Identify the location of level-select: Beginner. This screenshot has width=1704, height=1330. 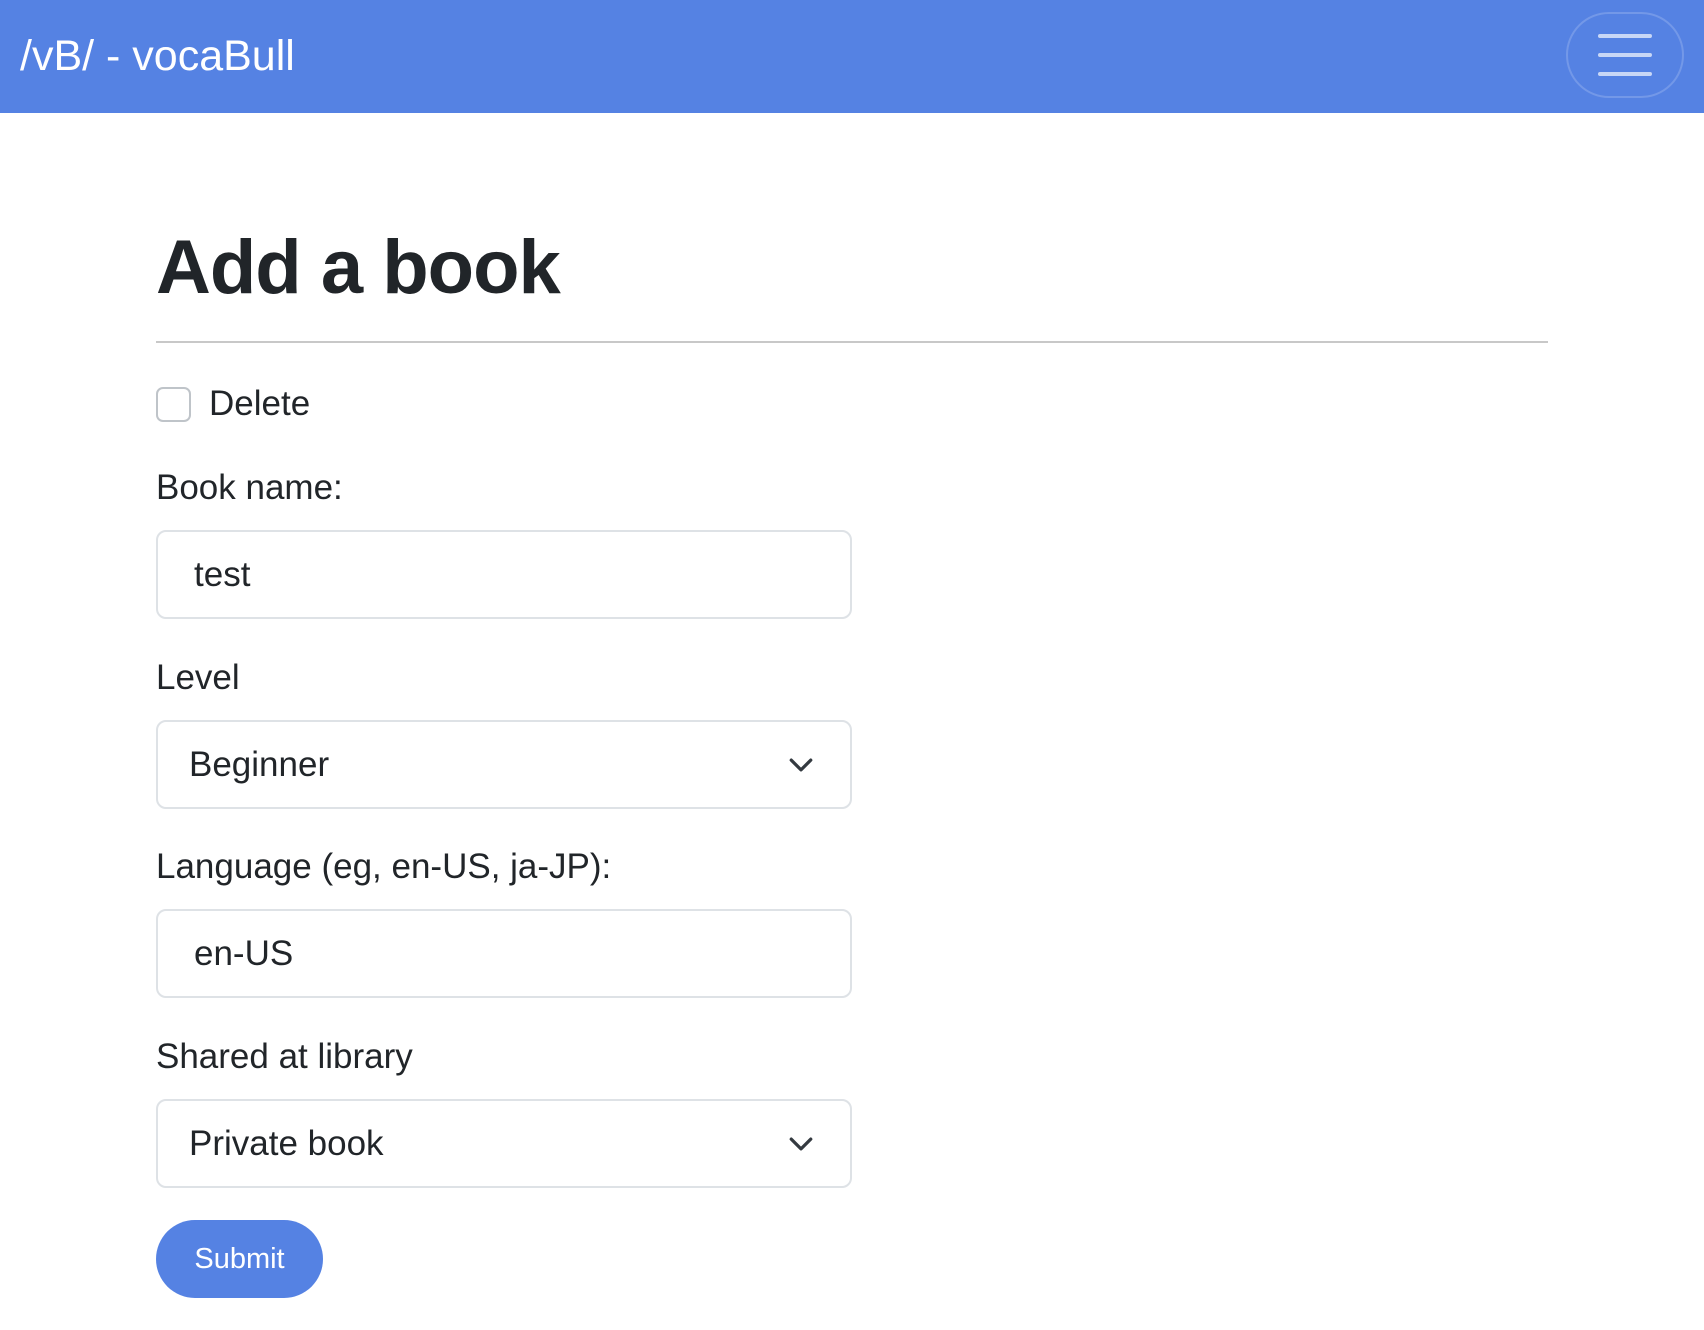
(504, 764).